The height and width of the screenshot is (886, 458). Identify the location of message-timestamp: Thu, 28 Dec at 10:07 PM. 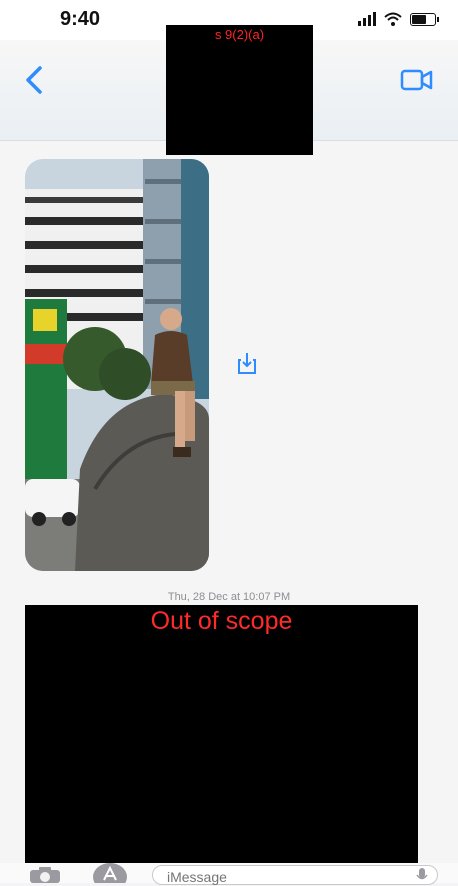
(229, 597).